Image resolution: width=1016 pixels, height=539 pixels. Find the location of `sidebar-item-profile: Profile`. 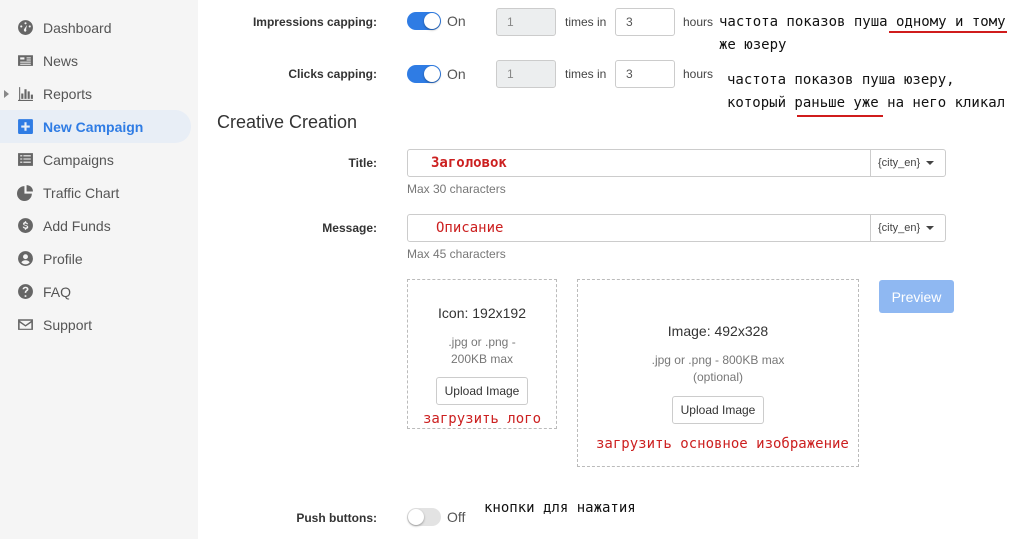

sidebar-item-profile: Profile is located at coordinates (95, 258).